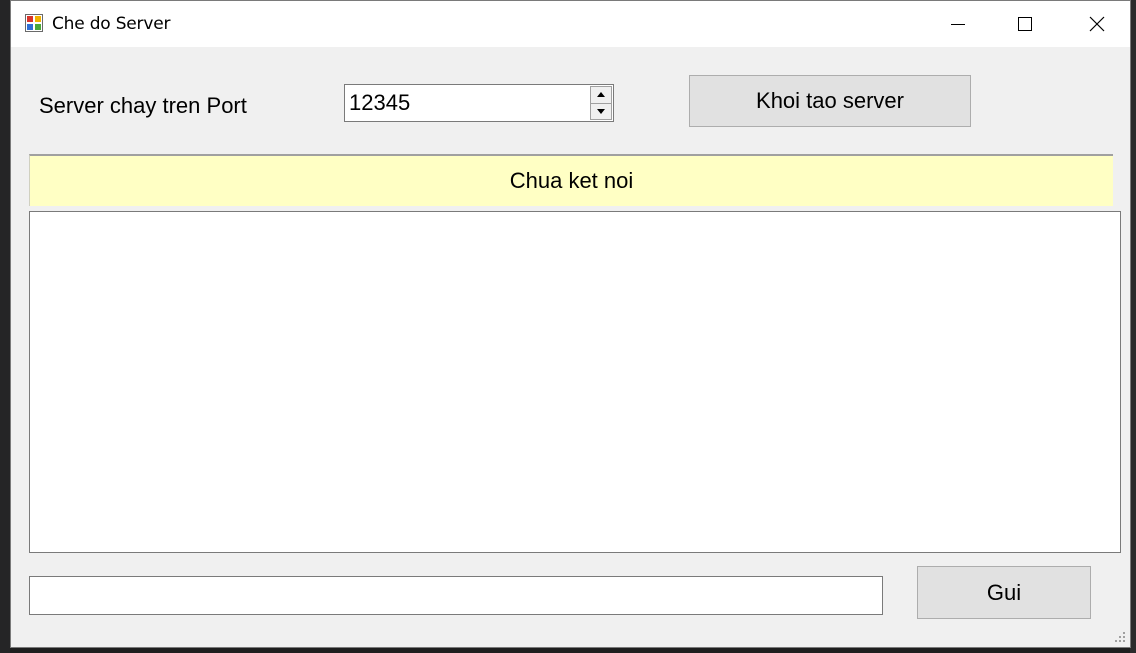 The image size is (1136, 653). I want to click on port-increment-button, so click(601, 95).